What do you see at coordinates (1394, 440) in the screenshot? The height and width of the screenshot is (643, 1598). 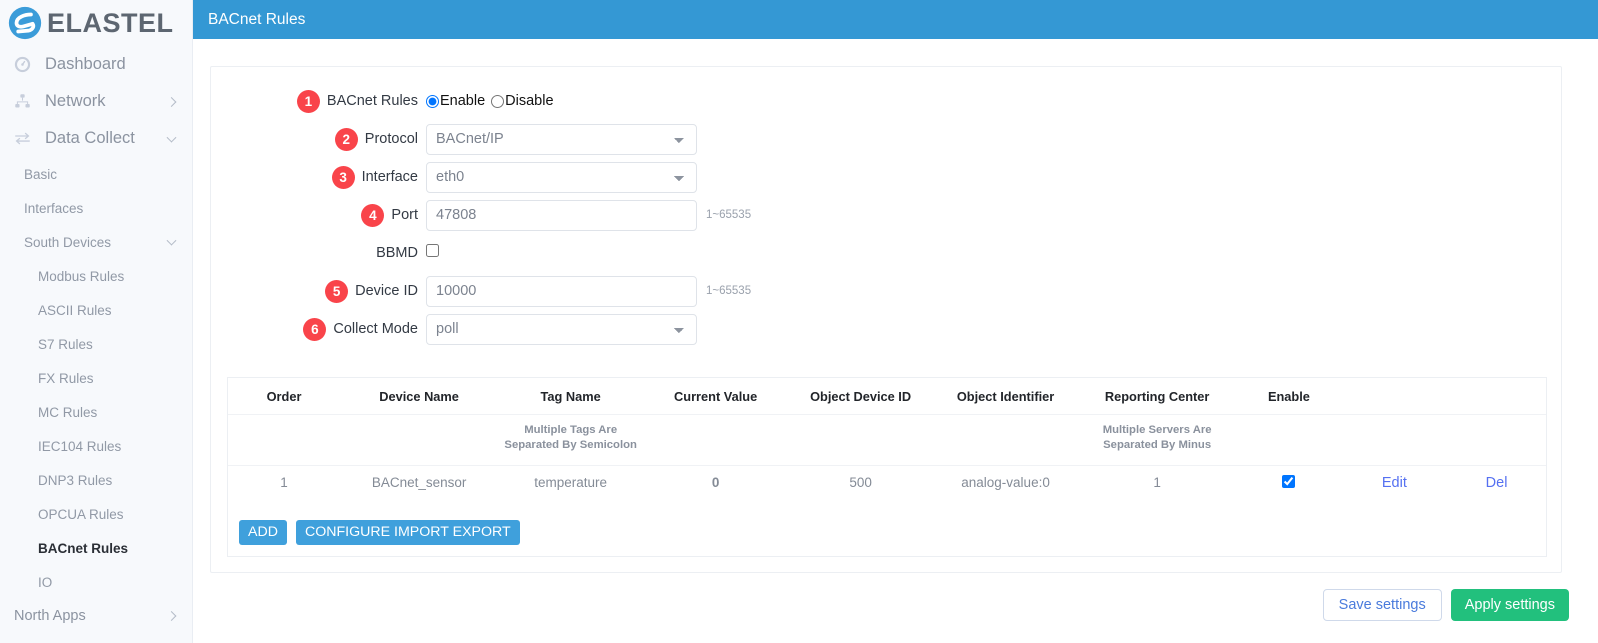 I see `note-edit` at bounding box center [1394, 440].